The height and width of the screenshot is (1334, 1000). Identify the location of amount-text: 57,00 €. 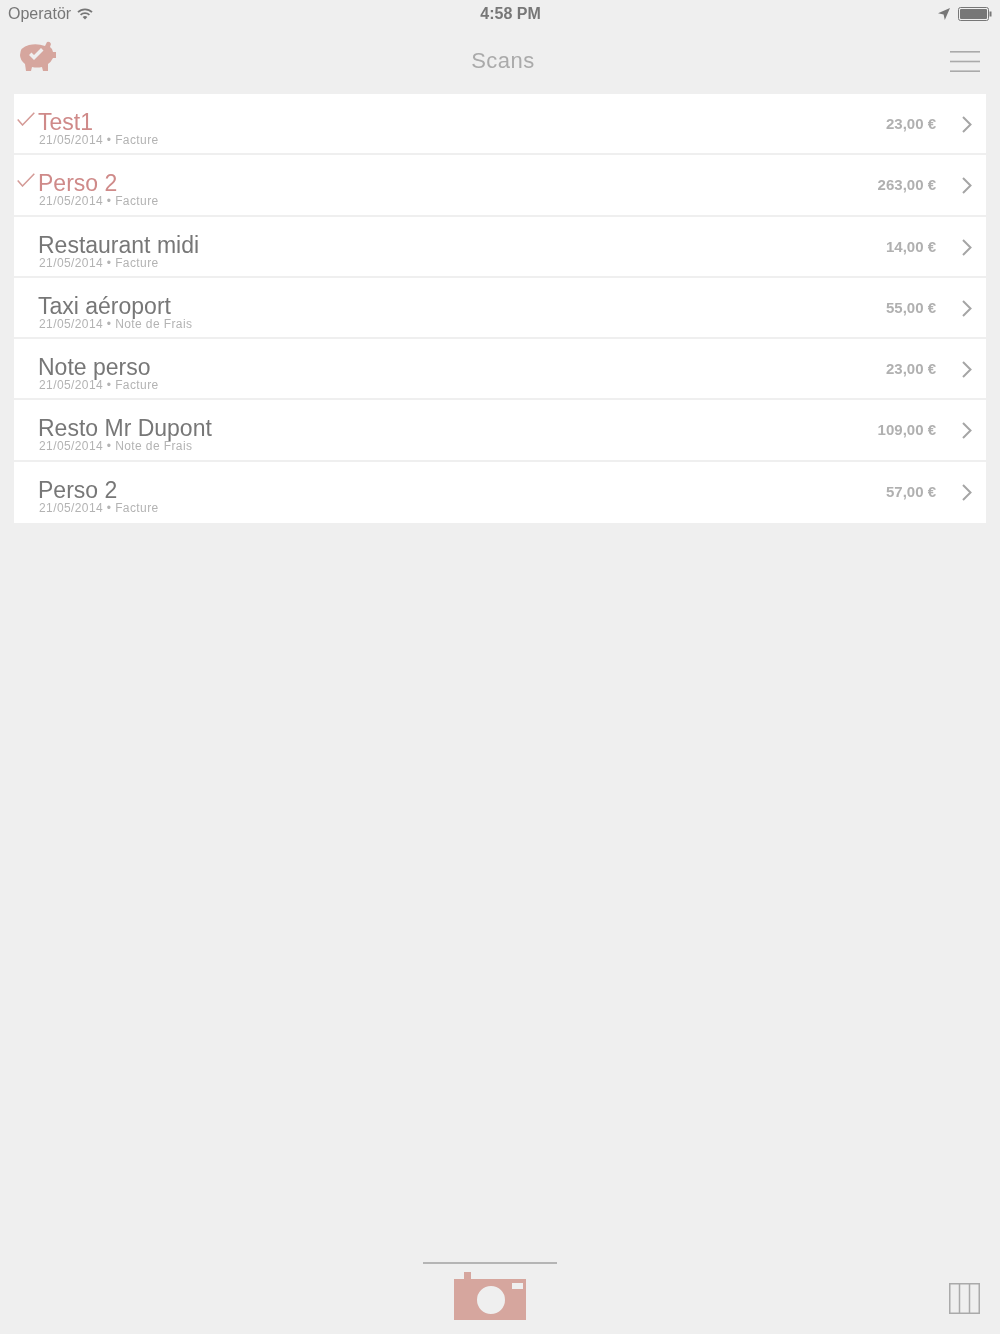
(910, 491).